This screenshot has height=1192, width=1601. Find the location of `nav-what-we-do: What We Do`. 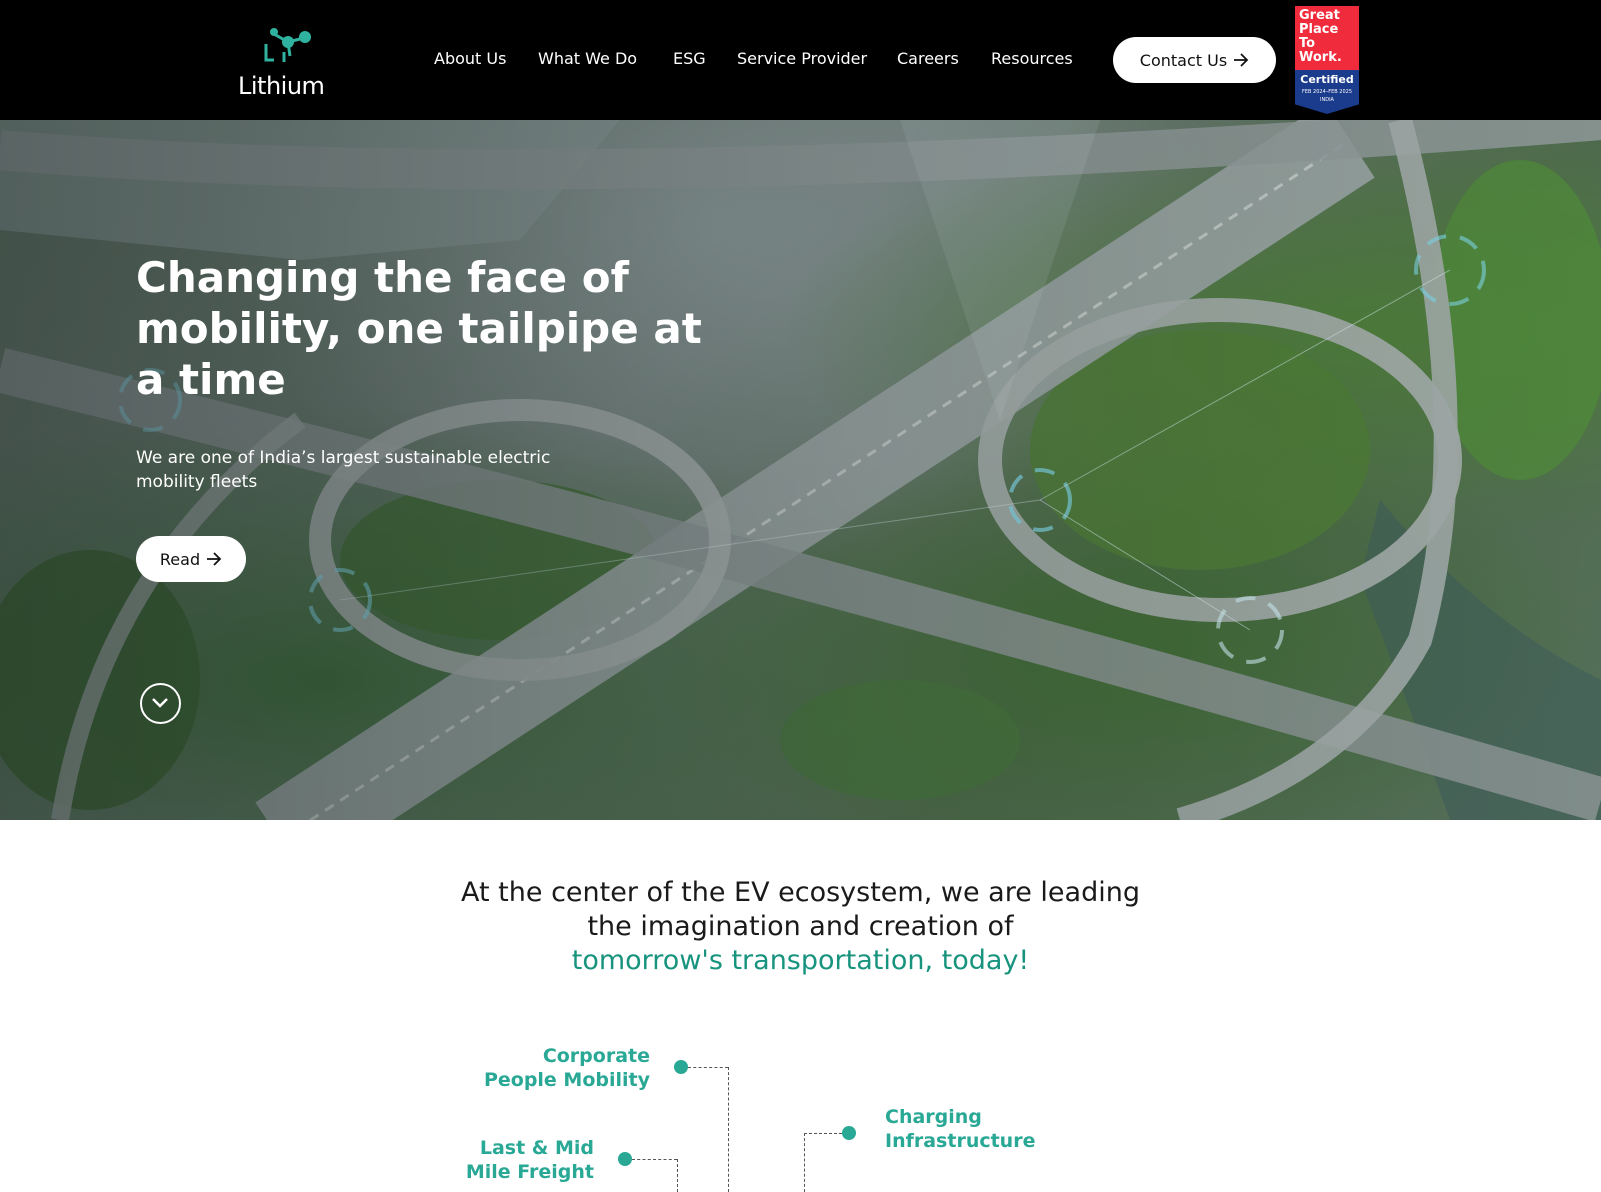

nav-what-we-do: What We Do is located at coordinates (587, 58).